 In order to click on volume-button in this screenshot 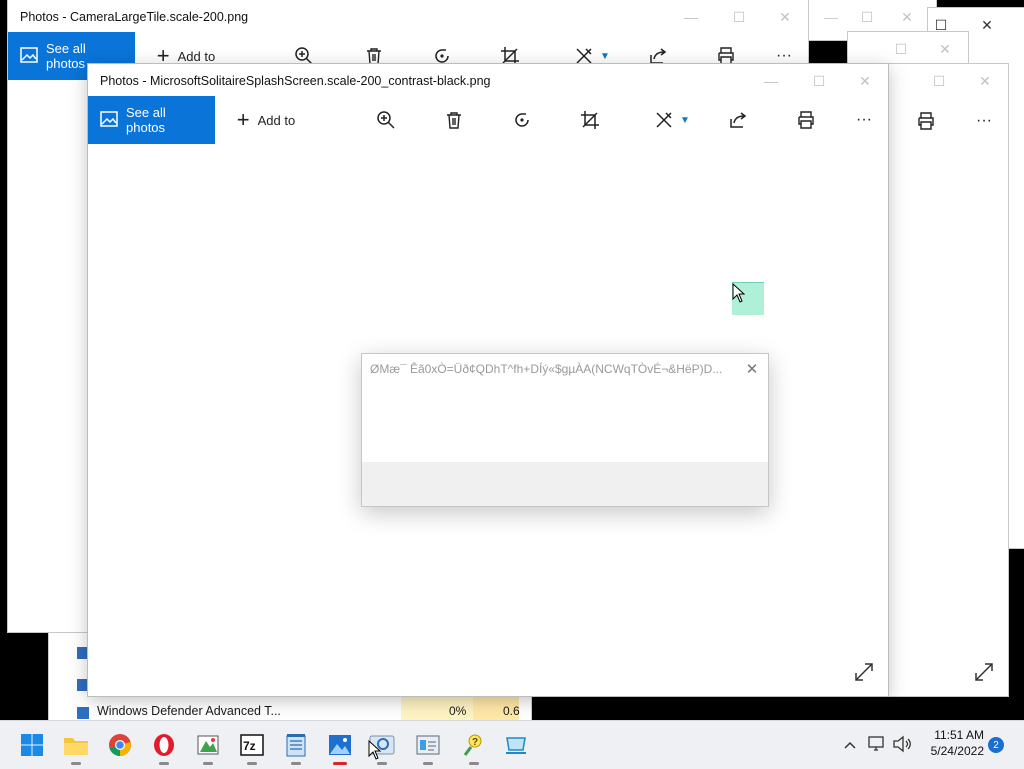, I will do `click(902, 745)`.